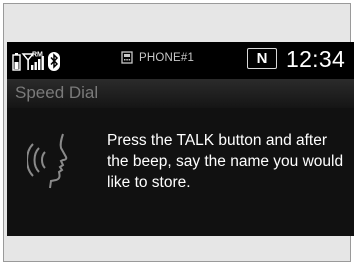 The width and height of the screenshot is (354, 265). Describe the element at coordinates (127, 57) in the screenshot. I see `phone-icon` at that location.